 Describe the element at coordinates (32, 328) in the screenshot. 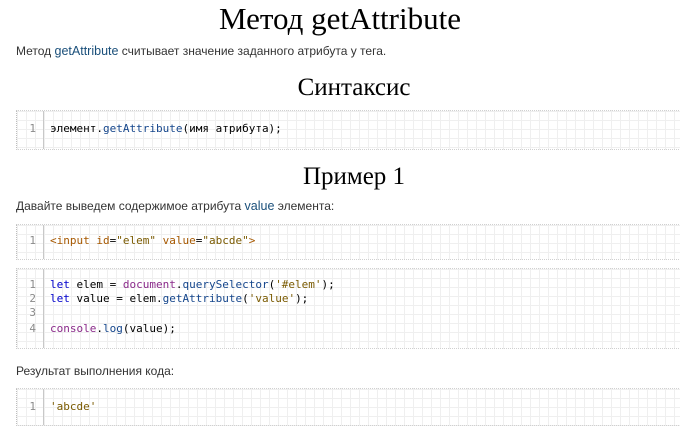

I see `line-number: 4` at that location.